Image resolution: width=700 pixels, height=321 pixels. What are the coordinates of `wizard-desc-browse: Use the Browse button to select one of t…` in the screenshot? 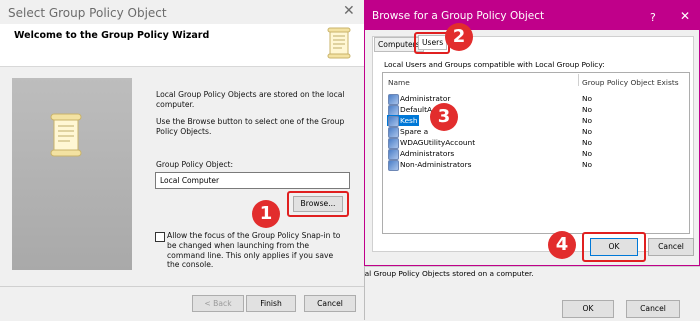 It's located at (250, 126).